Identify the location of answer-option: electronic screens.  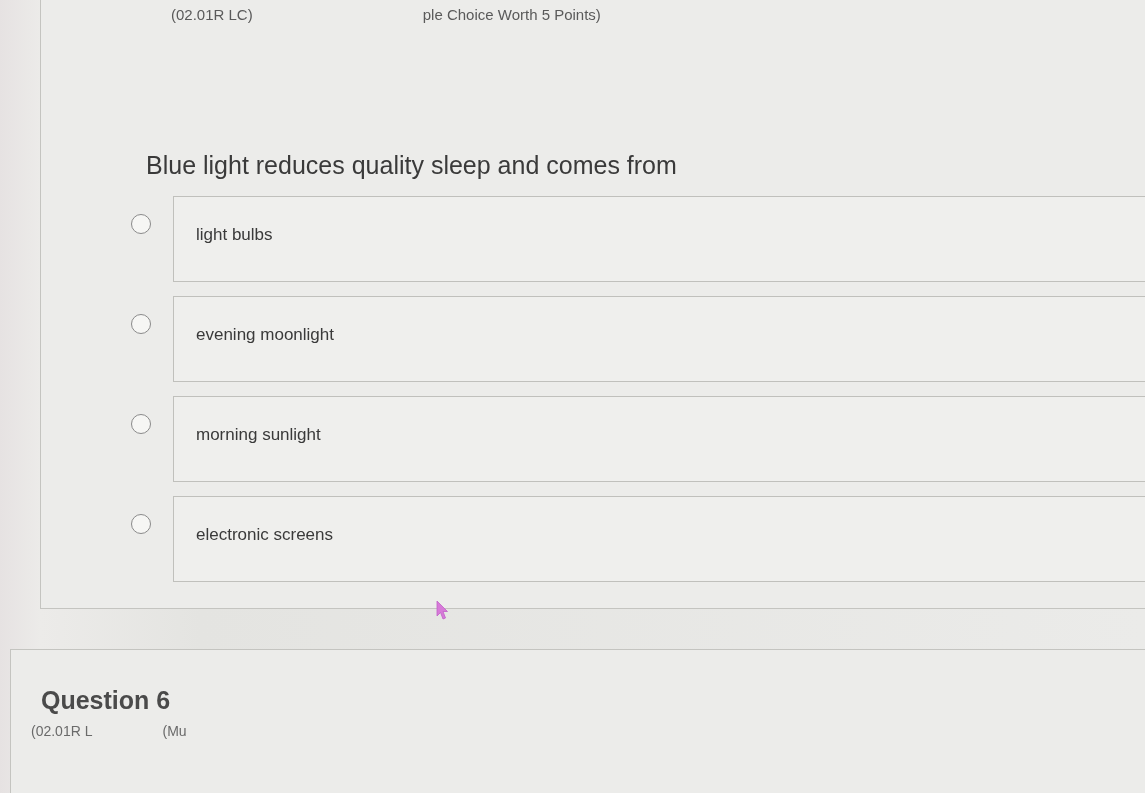
(659, 539).